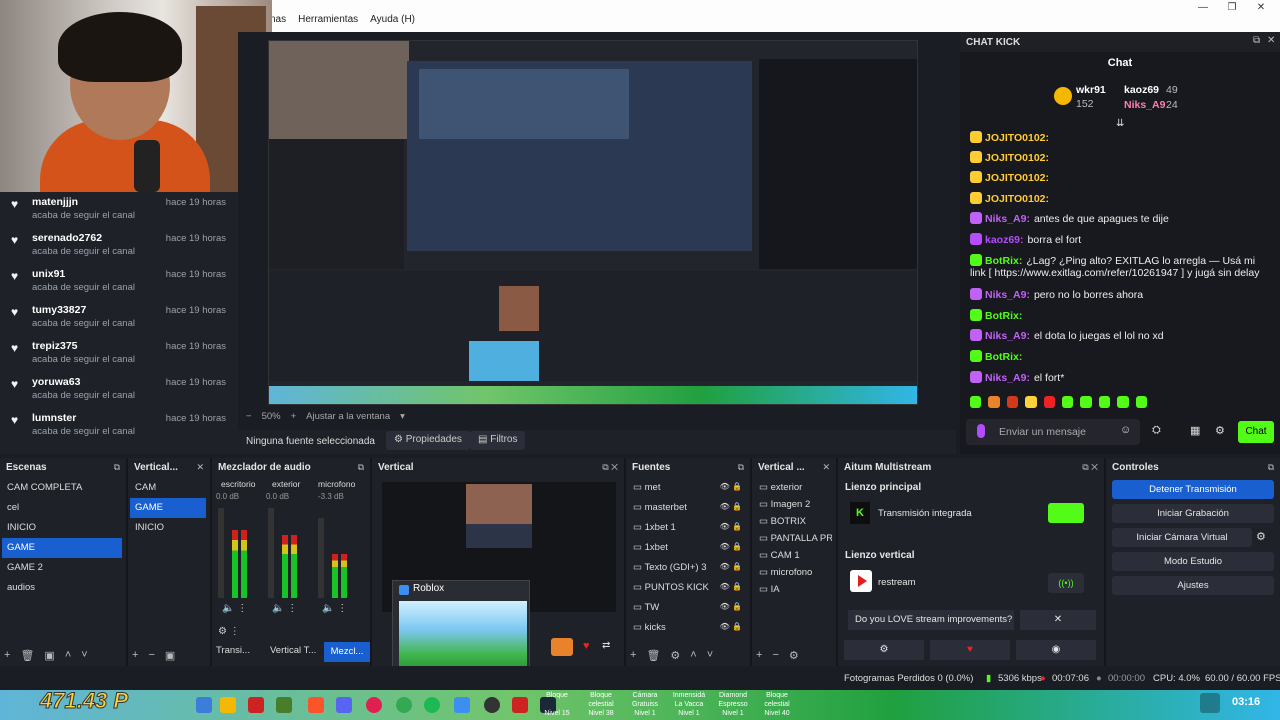 The height and width of the screenshot is (720, 1280). What do you see at coordinates (981, 431) in the screenshot?
I see `mic-icon` at bounding box center [981, 431].